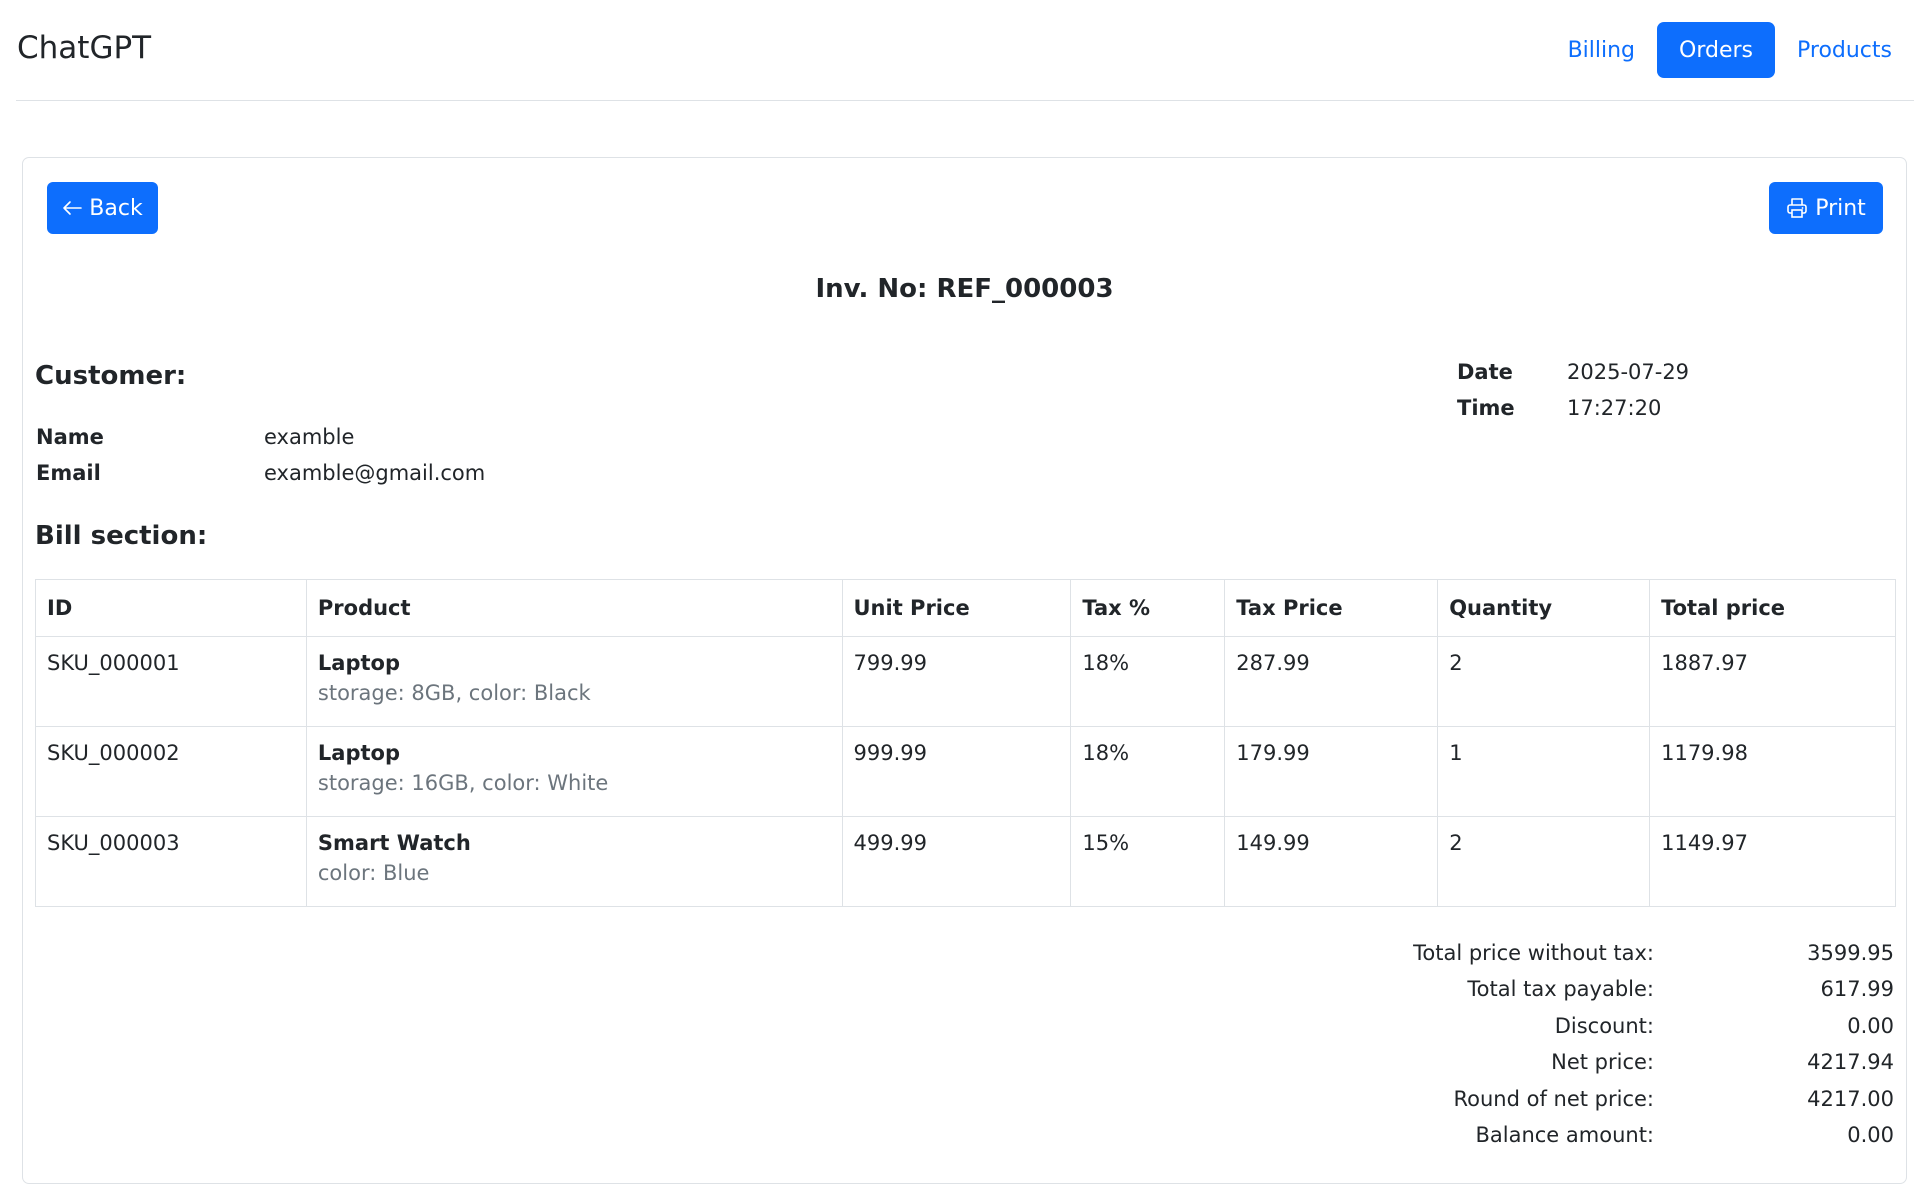  What do you see at coordinates (260, 437) in the screenshot?
I see `customer-name-row: Name examble` at bounding box center [260, 437].